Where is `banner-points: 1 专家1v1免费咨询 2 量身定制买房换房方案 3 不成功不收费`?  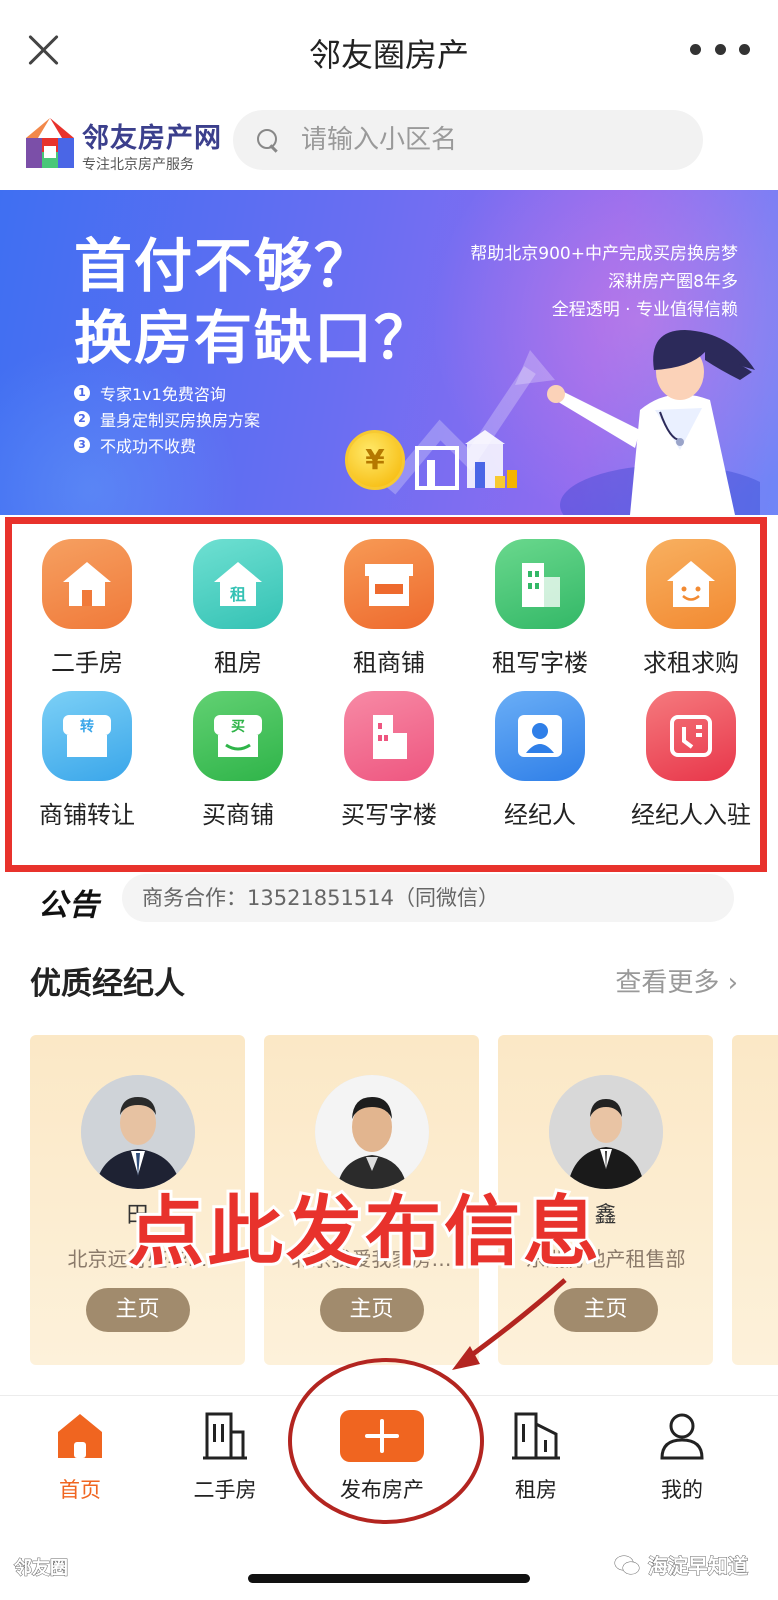 banner-points: 1 专家1v1免费咨询 2 量身定制买房换房方案 3 不成功不收费 is located at coordinates (167, 419).